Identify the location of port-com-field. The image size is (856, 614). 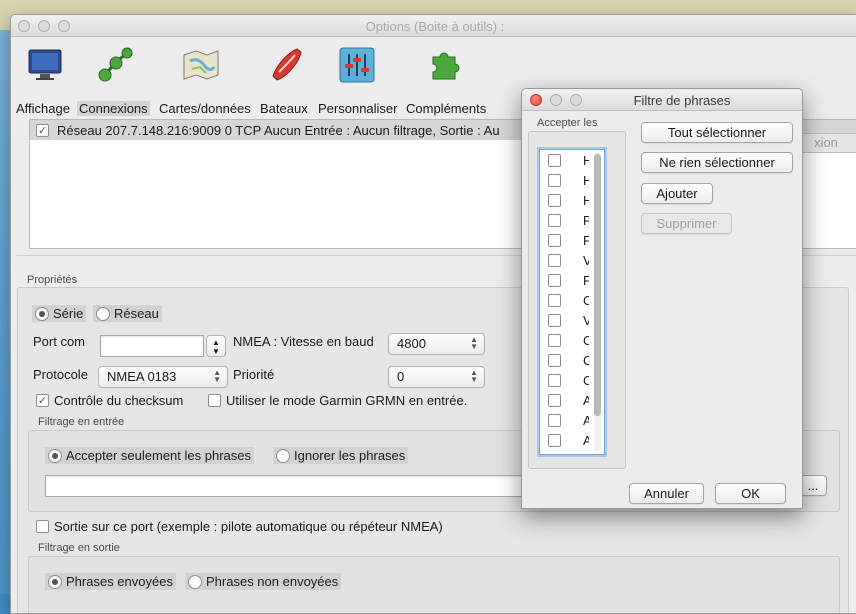
(152, 346).